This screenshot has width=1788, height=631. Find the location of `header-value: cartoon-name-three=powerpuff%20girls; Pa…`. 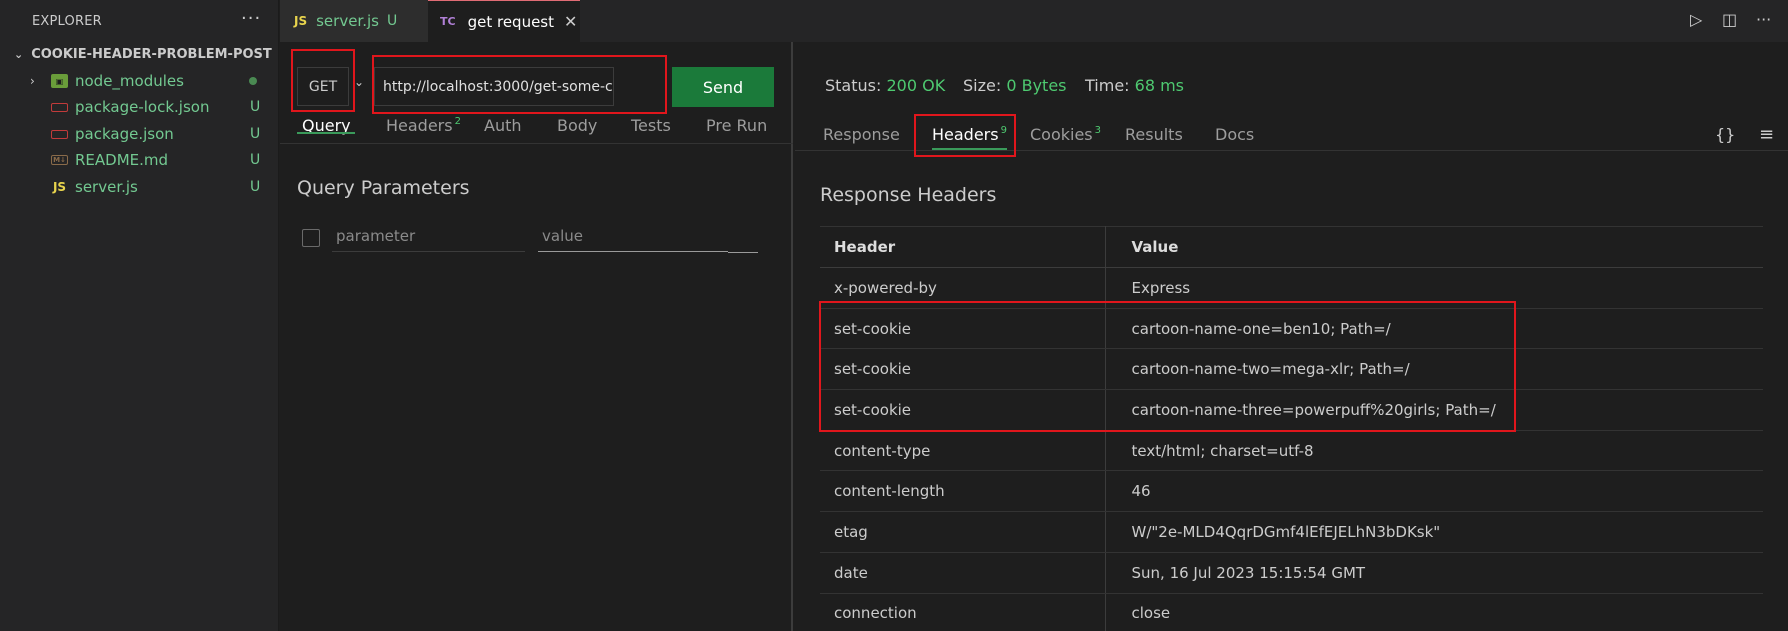

header-value: cartoon-name-three=powerpuff%20girls; Pa… is located at coordinates (1434, 410).